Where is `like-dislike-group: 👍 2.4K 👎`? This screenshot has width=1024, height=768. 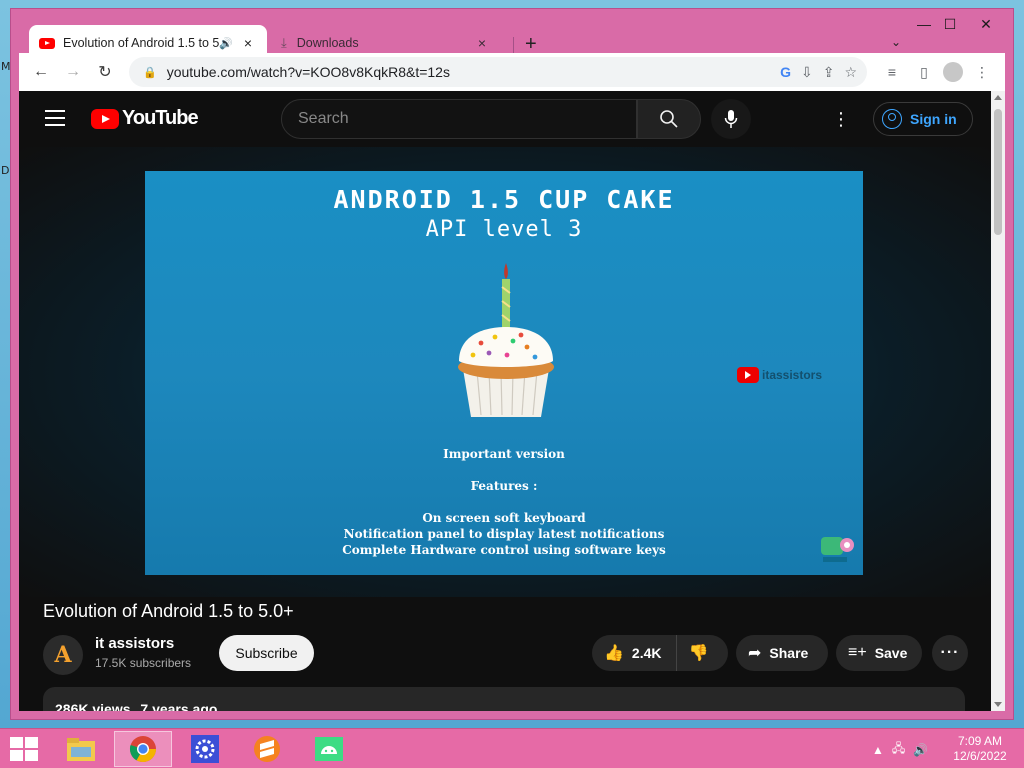
like-dislike-group: 👍 2.4K 👎 is located at coordinates (660, 653).